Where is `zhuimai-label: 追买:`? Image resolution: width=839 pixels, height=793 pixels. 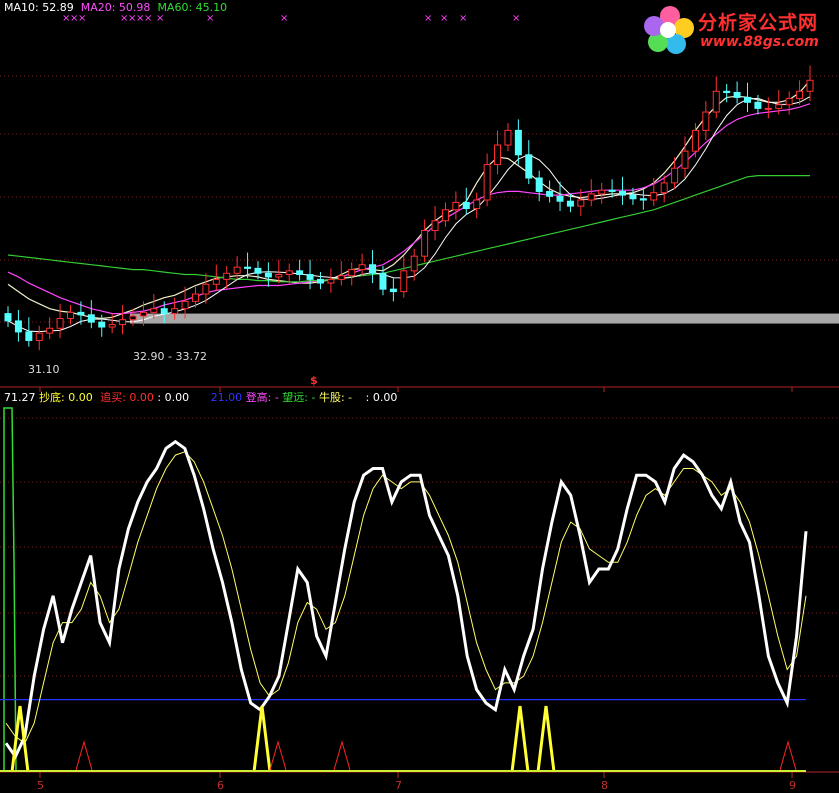
zhuimai-label: 追买: is located at coordinates (113, 397).